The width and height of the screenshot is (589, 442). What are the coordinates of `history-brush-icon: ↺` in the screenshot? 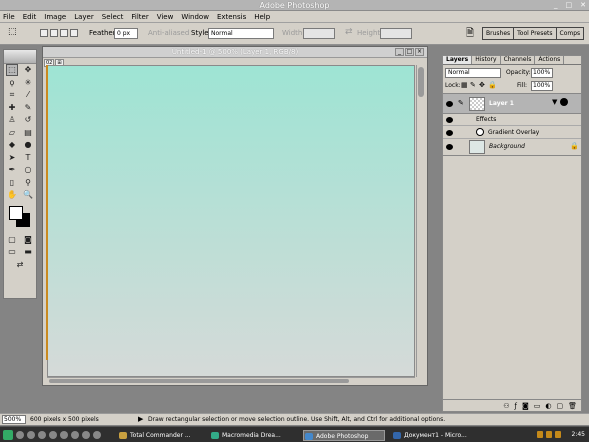 It's located at (28, 120).